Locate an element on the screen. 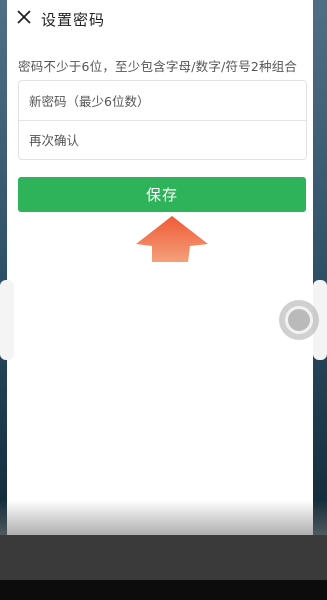 The width and height of the screenshot is (327, 600). assistive-touch-icon is located at coordinates (299, 320).